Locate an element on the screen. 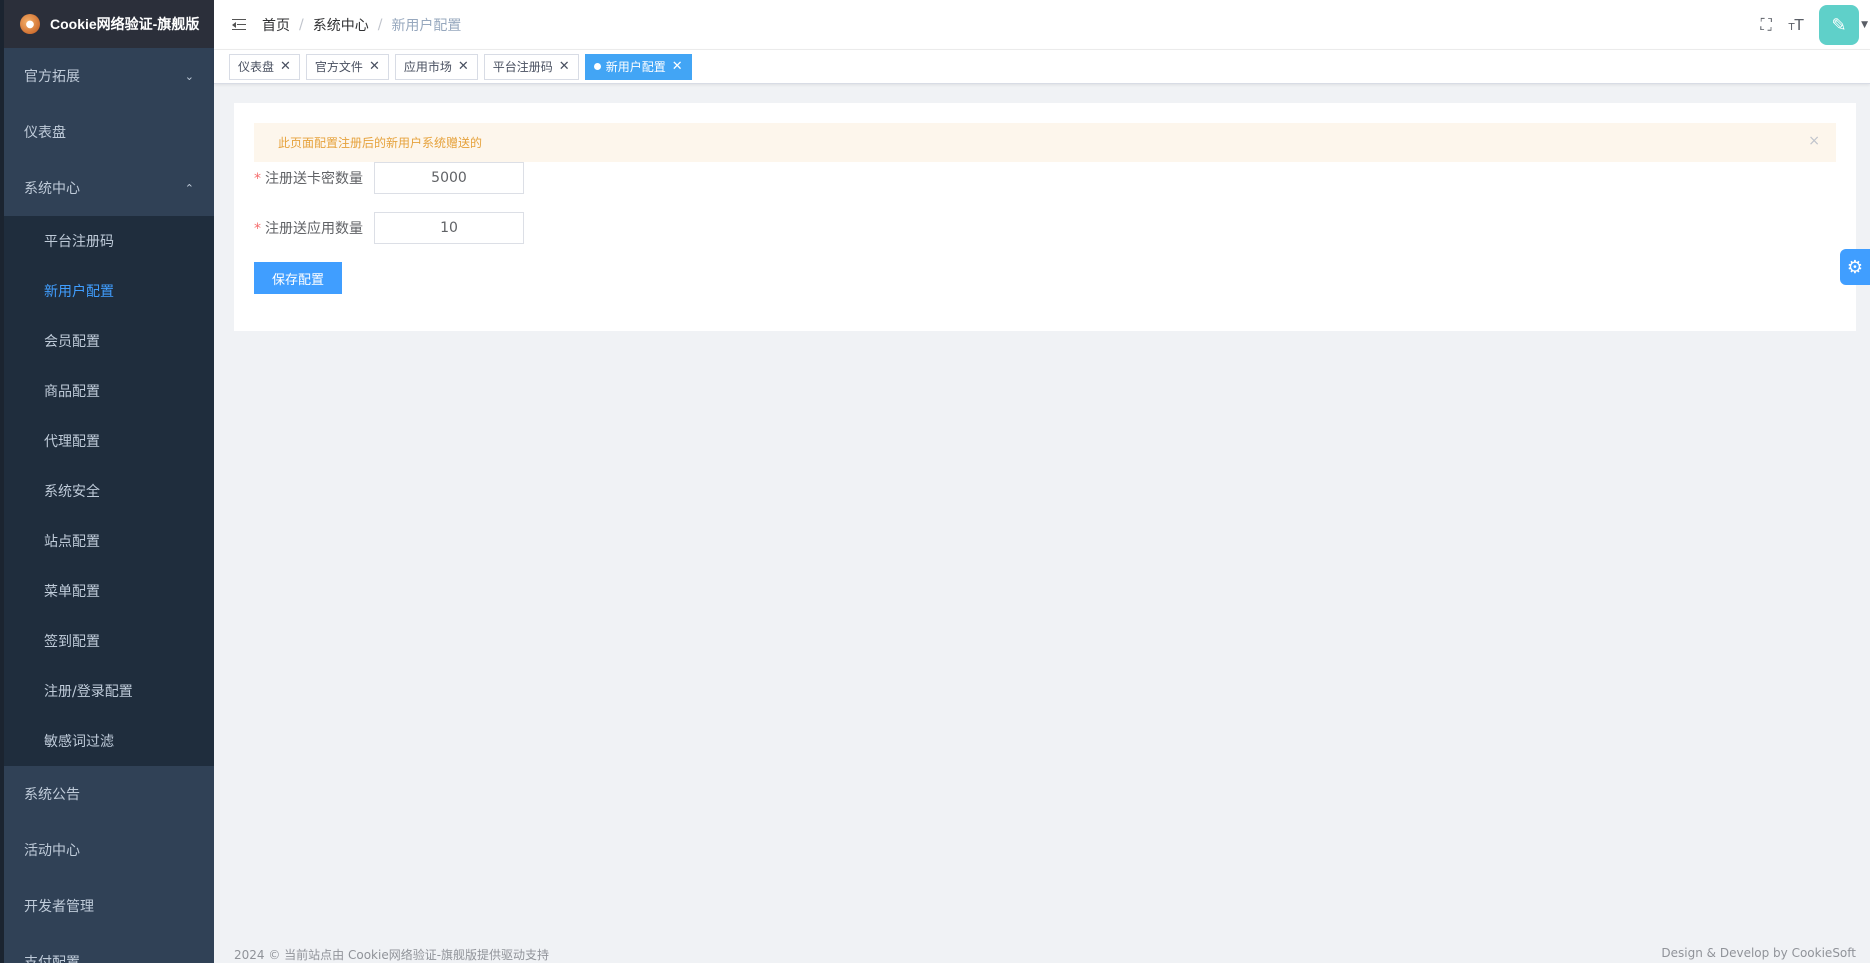 Image resolution: width=1870 pixels, height=963 pixels. tag-platform-code: 平台注册码 ✕ is located at coordinates (531, 66).